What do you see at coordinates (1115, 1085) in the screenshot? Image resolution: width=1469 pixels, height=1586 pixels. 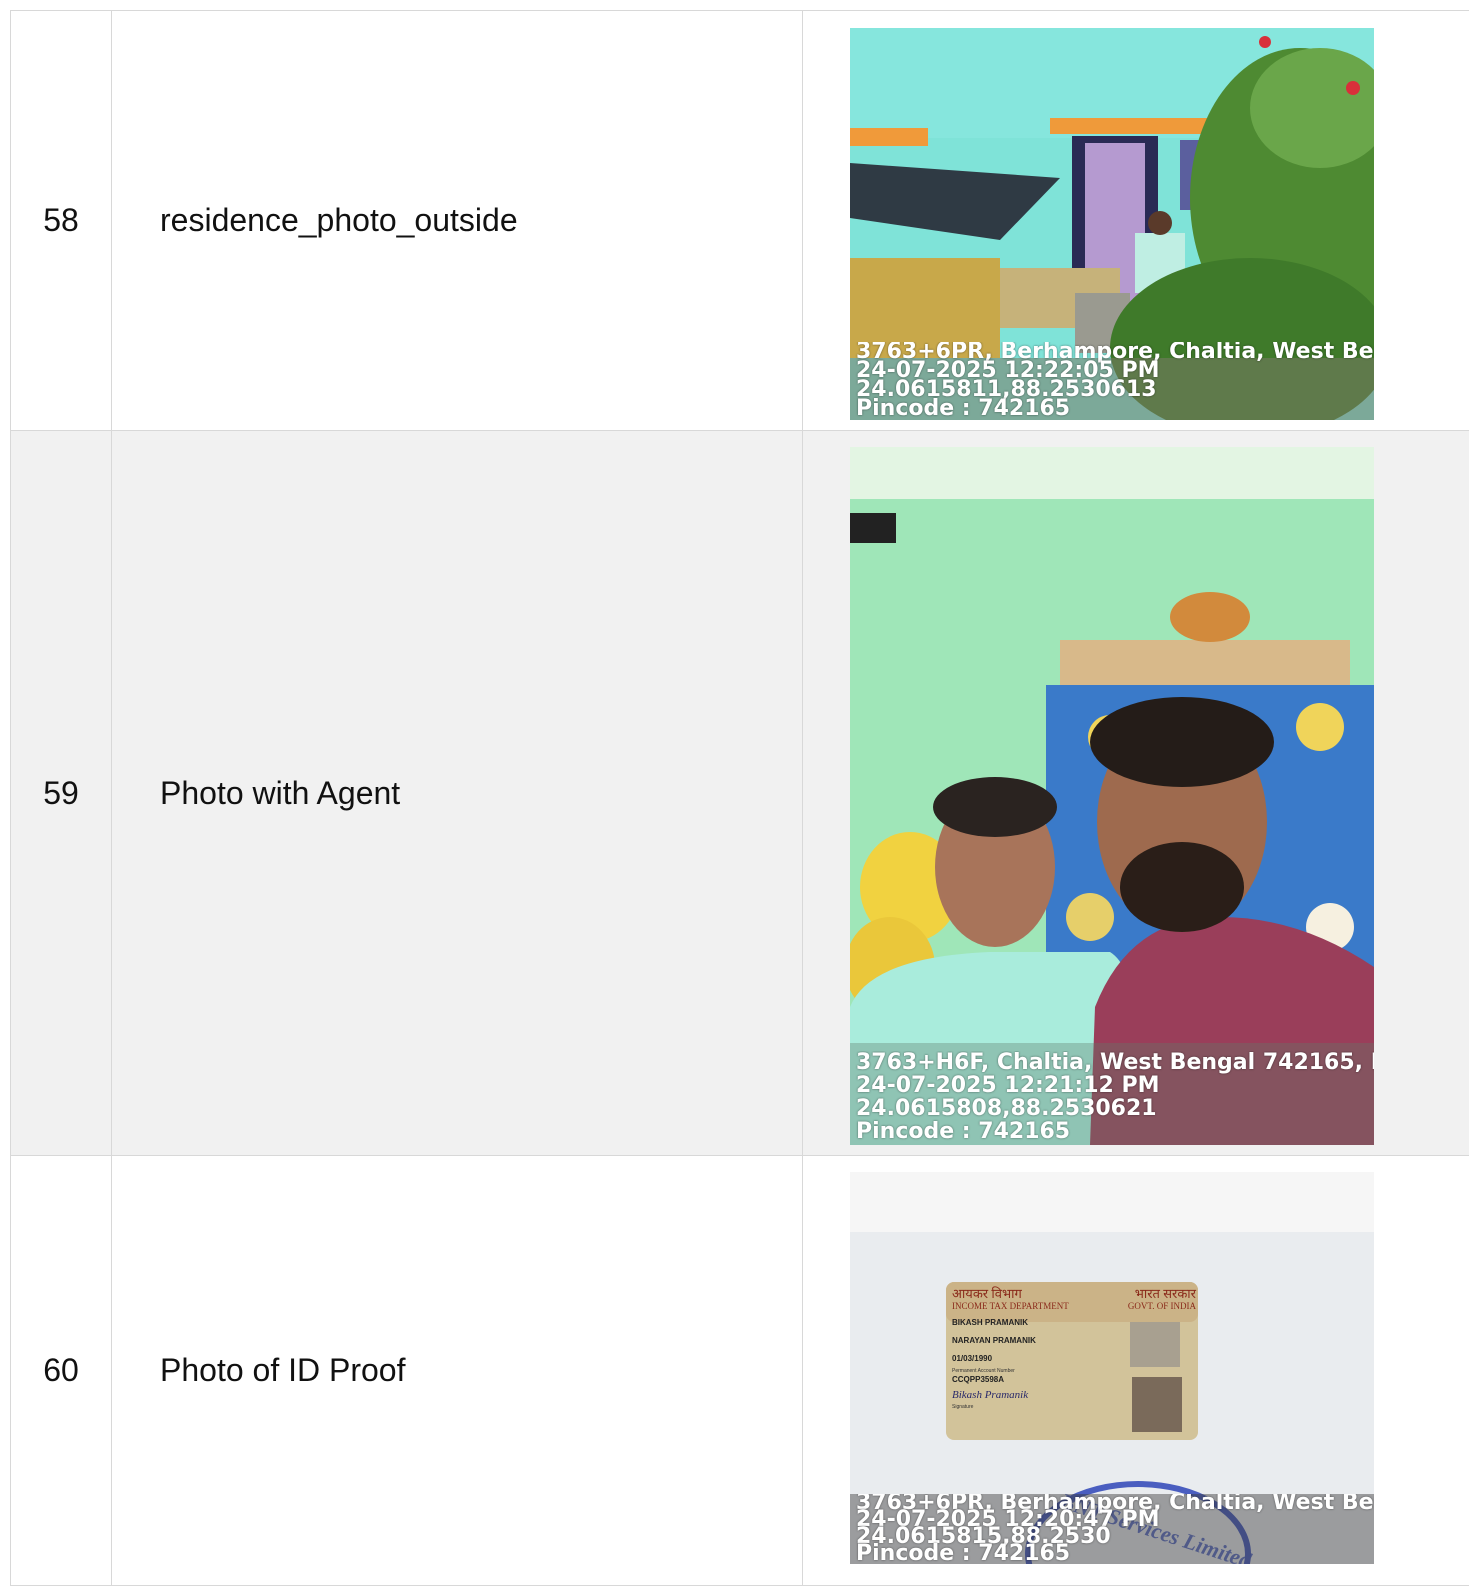 I see `overlay-datetime: 24-07-2025 12:21:12 PM` at bounding box center [1115, 1085].